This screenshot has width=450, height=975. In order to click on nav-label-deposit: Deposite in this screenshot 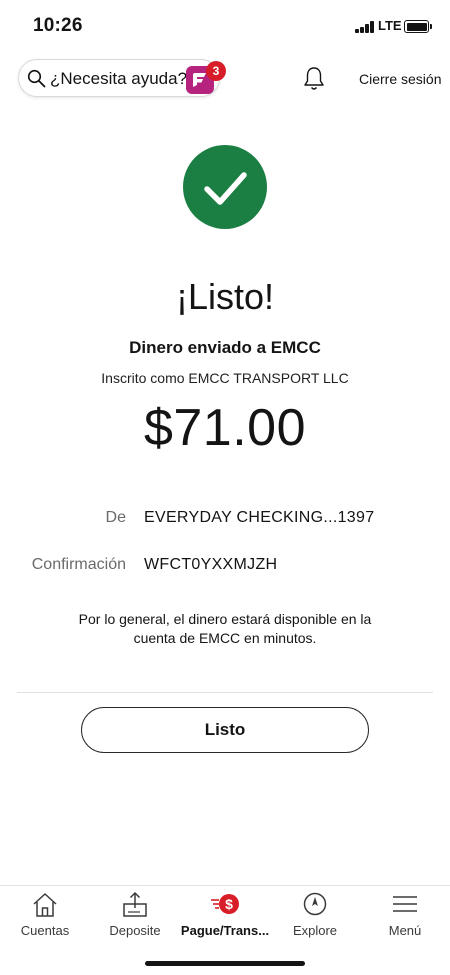, I will do `click(135, 930)`.